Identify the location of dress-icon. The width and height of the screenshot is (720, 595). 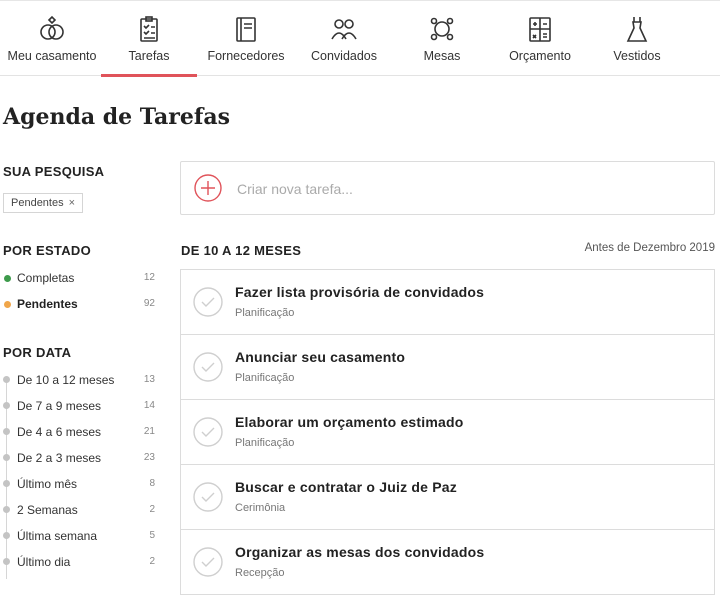
(637, 29).